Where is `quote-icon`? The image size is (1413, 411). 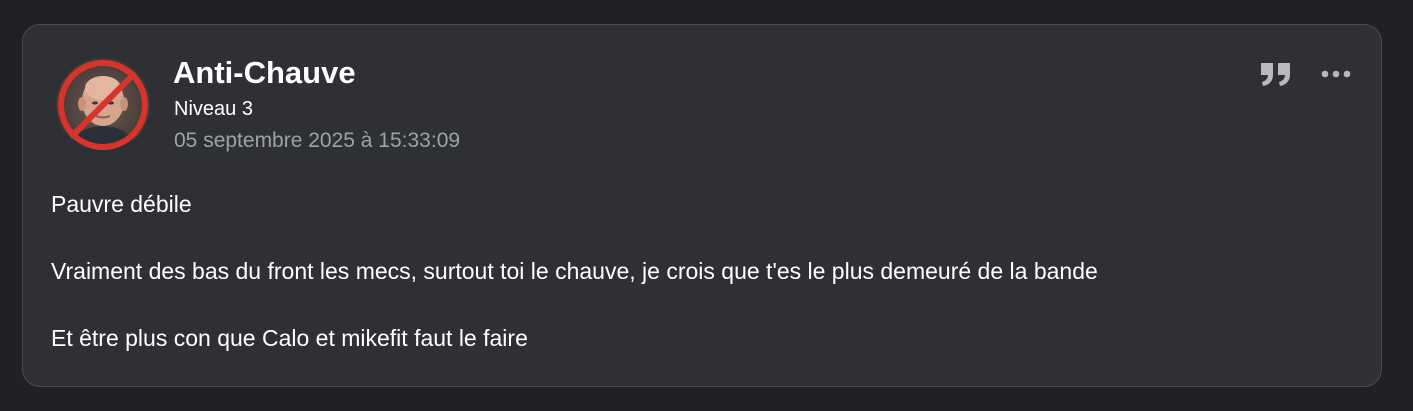
quote-icon is located at coordinates (1275, 74).